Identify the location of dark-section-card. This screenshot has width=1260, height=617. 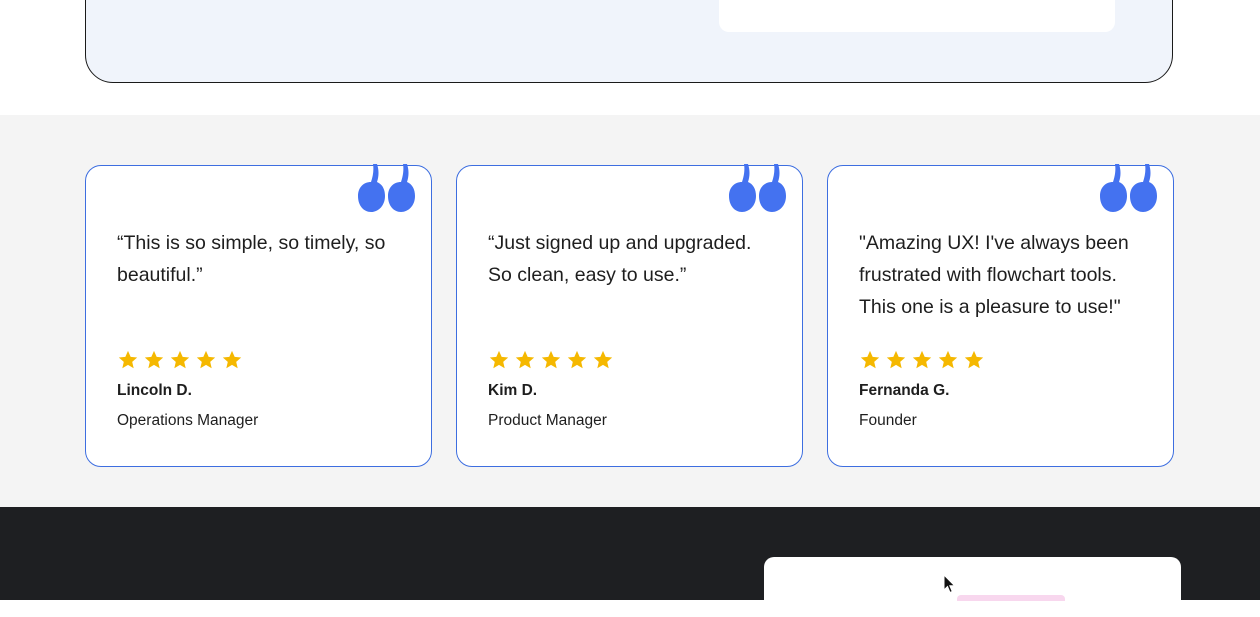
(972, 587).